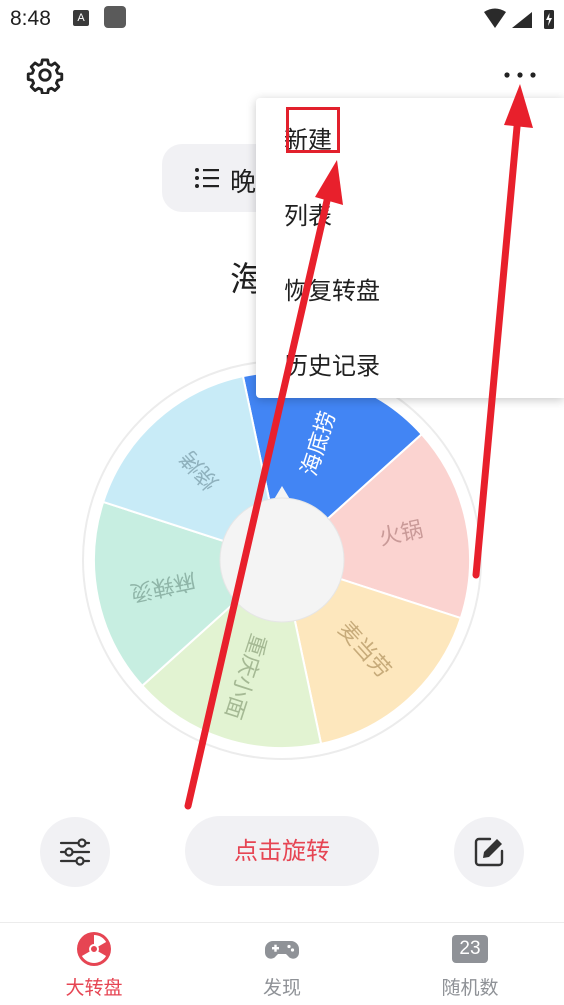  I want to click on status-bar: 8:48 A, so click(282, 20).